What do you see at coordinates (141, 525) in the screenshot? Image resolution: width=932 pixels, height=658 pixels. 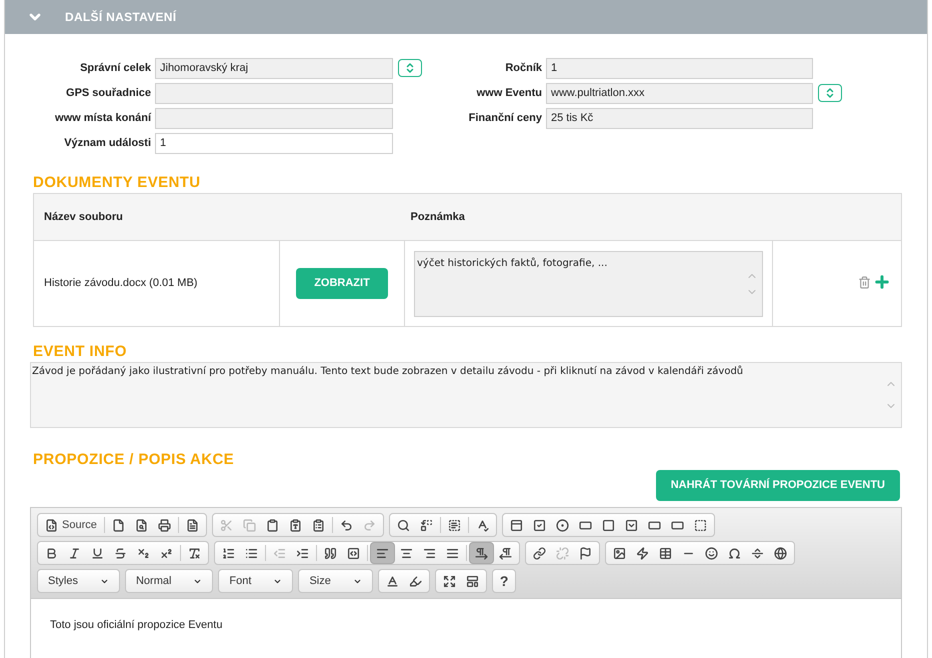 I see `preview-icon` at bounding box center [141, 525].